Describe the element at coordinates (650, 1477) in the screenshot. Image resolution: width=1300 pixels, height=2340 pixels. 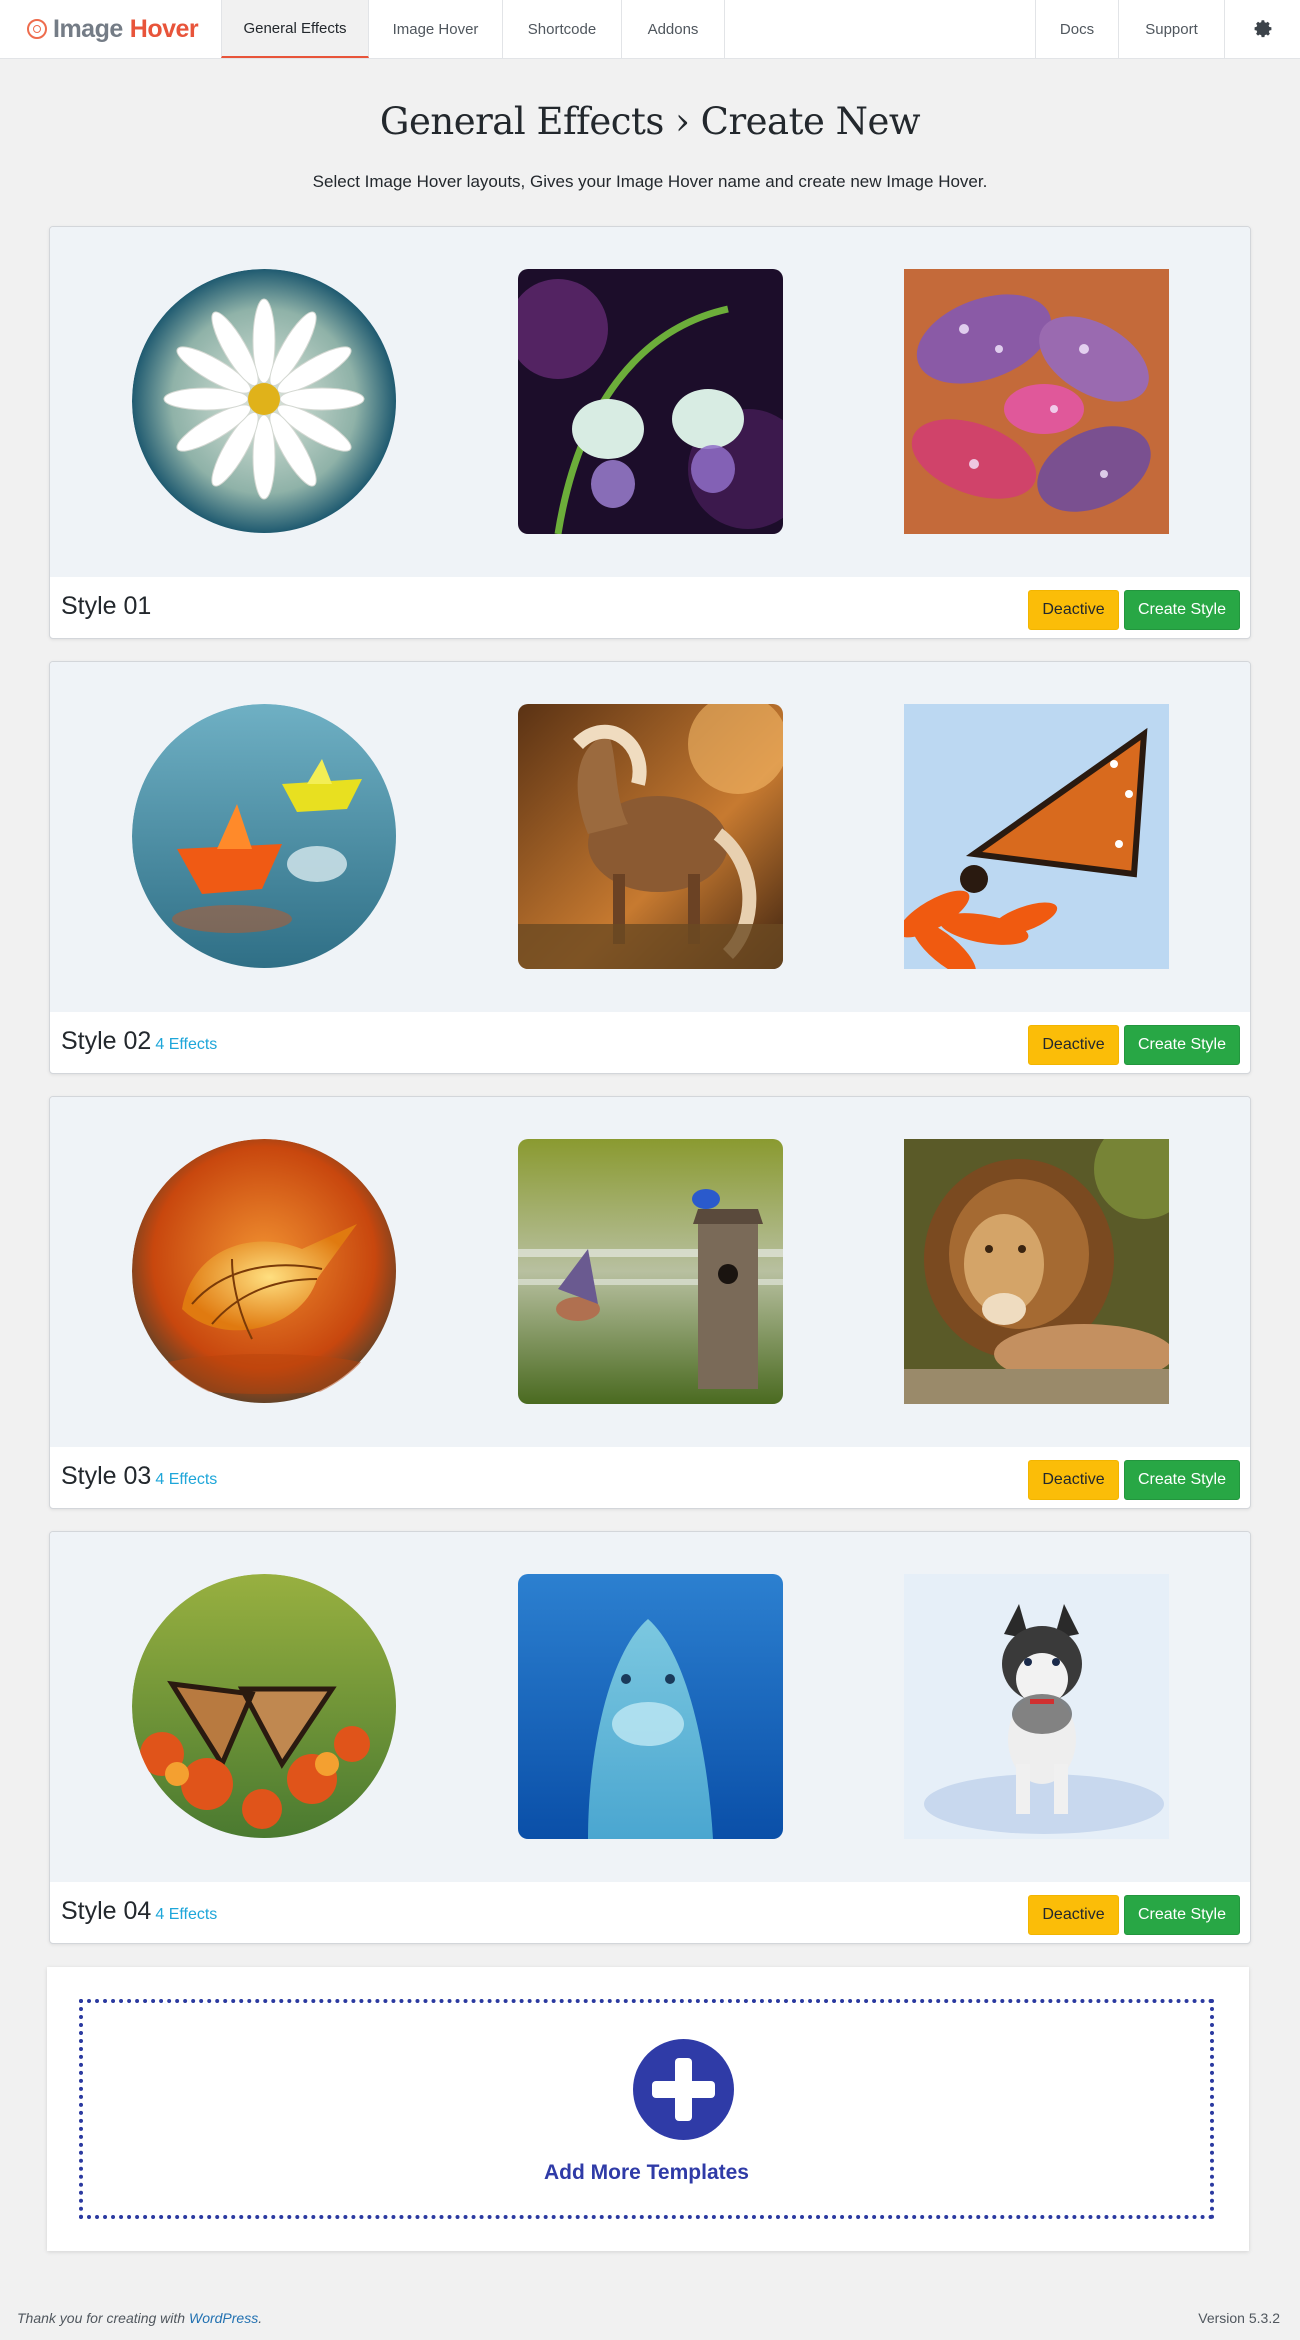
I see `style-footer: Style 03 4 Effects Deactive Create Style` at that location.